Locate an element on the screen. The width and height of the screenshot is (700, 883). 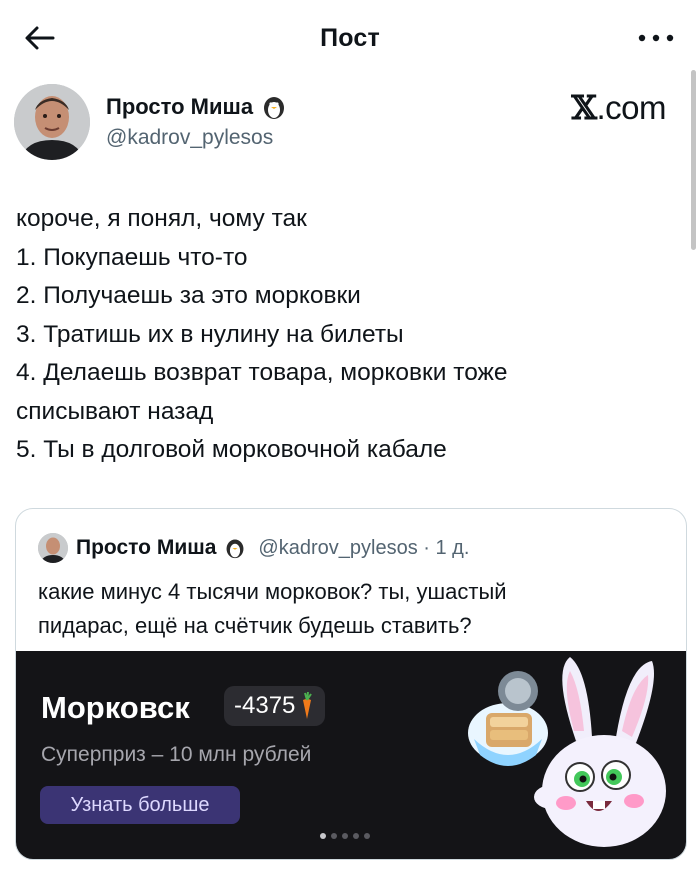
post-line: короче, я понял, чому так is located at coordinates (161, 218).